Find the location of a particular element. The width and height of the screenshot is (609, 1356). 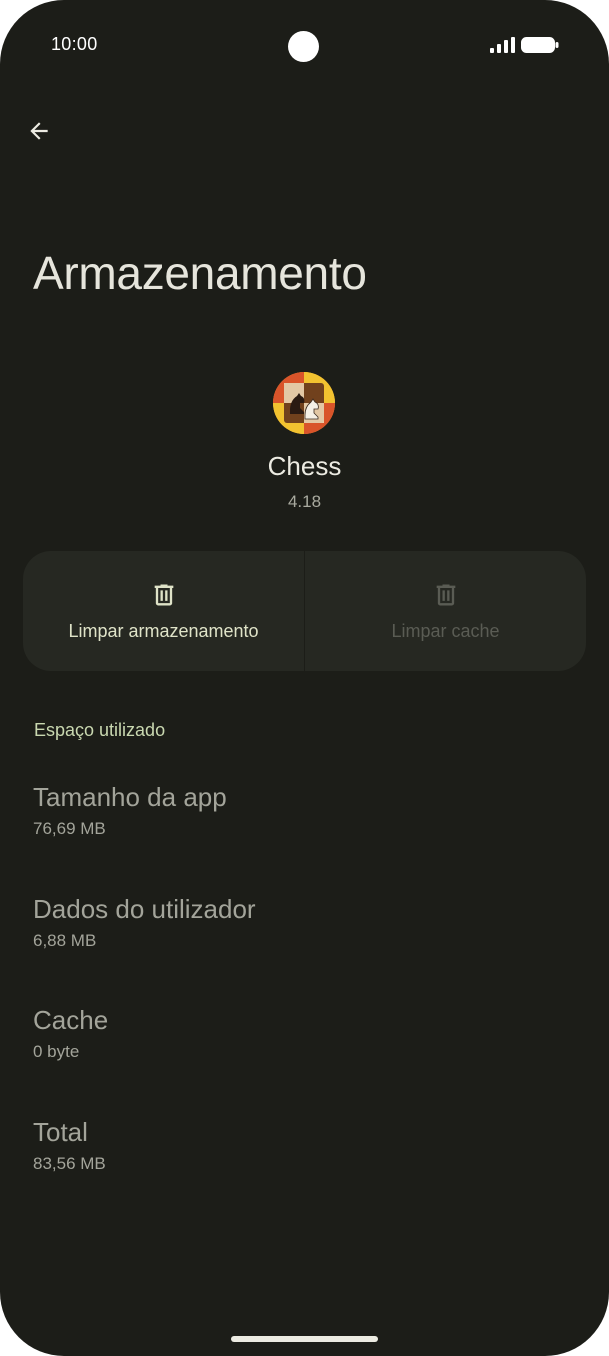

storage-actions: Limpar armazenamento Limpar cache is located at coordinates (304, 611).